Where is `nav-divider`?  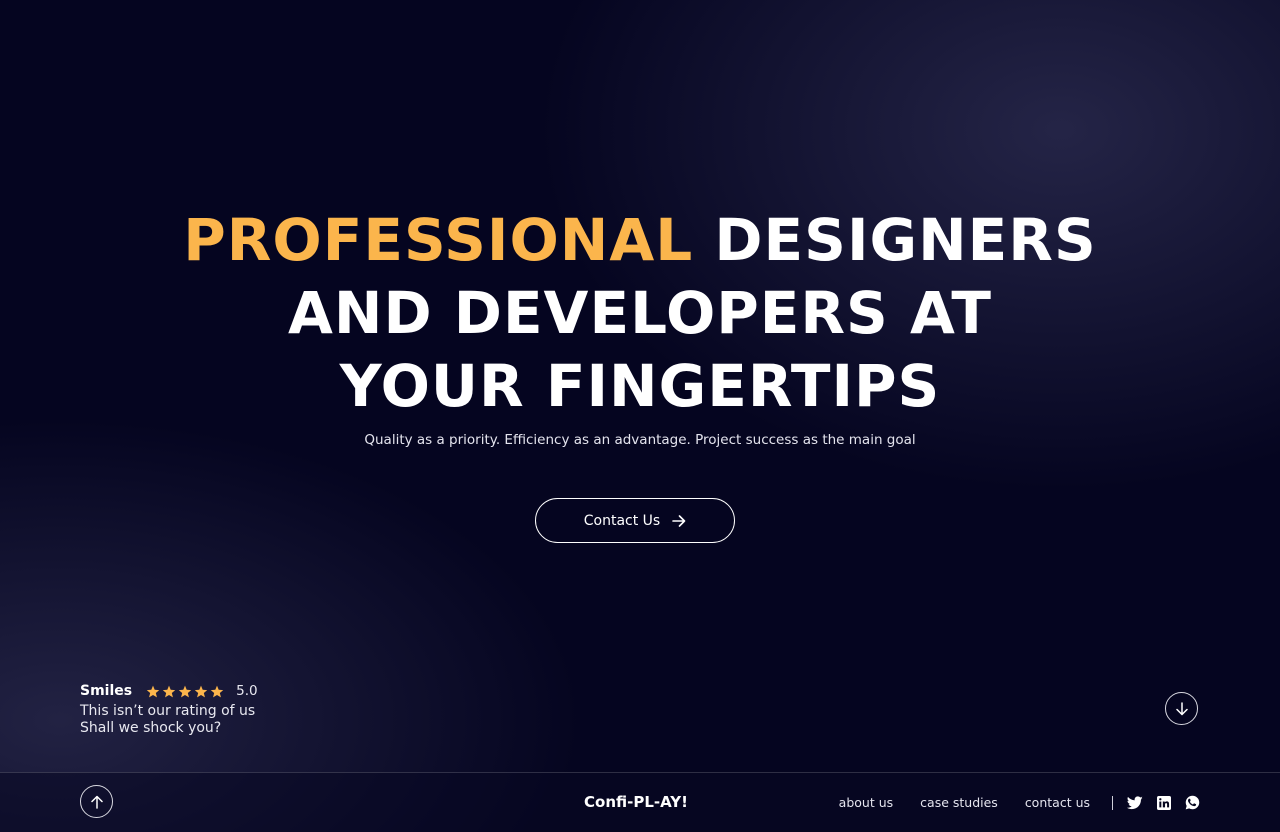 nav-divider is located at coordinates (1112, 802).